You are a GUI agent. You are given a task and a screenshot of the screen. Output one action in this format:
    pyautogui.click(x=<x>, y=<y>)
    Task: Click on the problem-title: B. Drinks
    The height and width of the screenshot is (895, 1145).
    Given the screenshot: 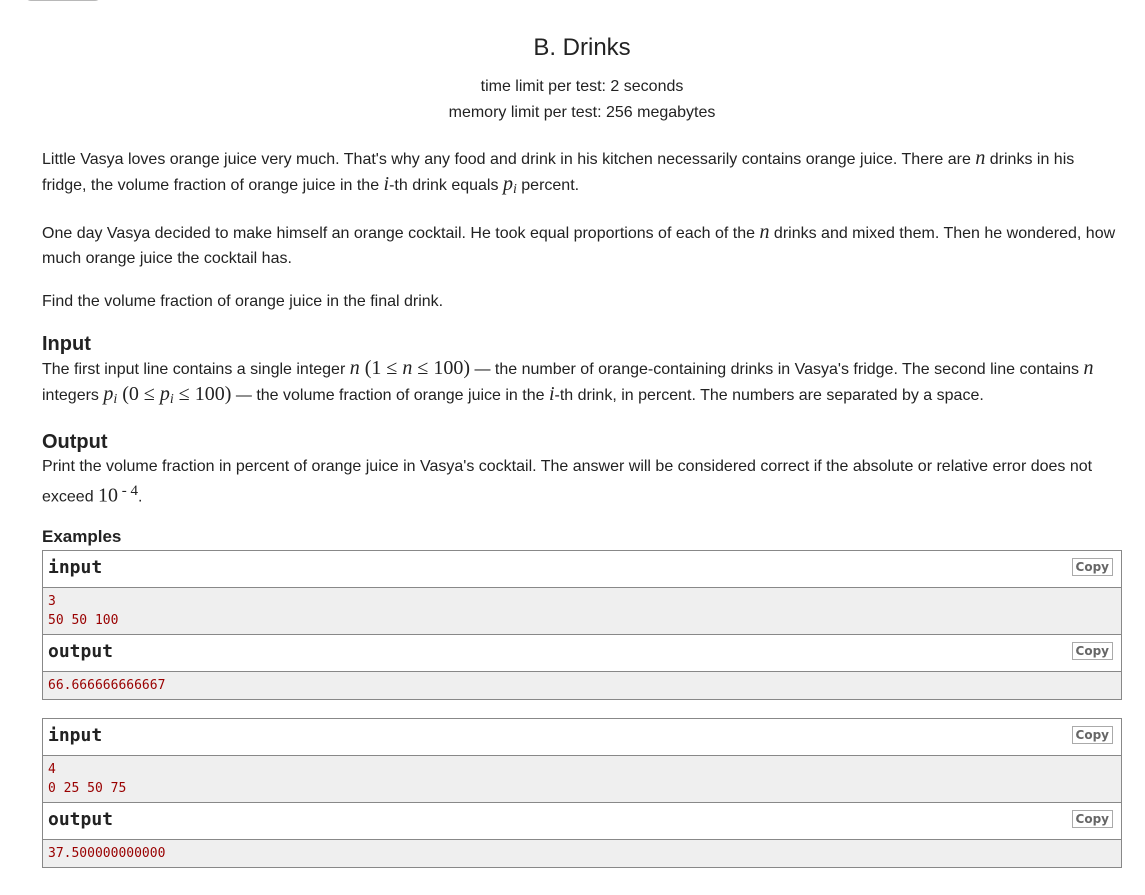 What is the action you would take?
    pyautogui.click(x=582, y=47)
    